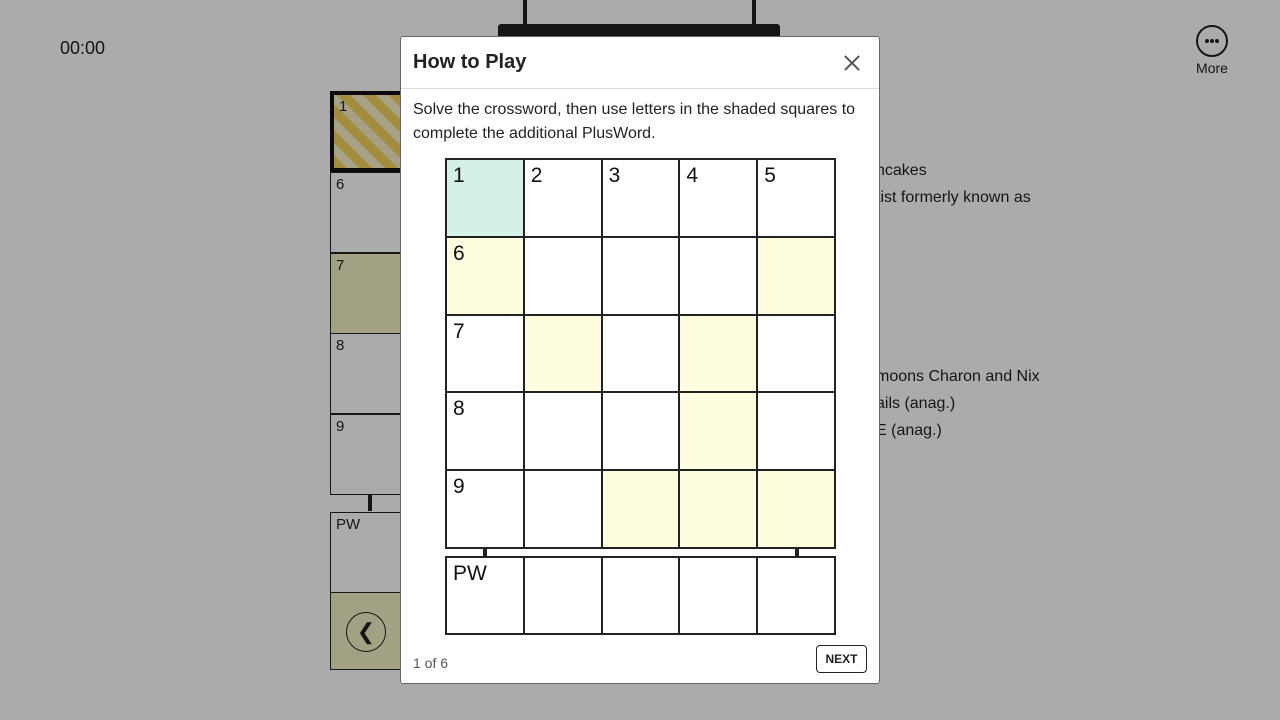  I want to click on example-grid-cell: 7, so click(485, 353).